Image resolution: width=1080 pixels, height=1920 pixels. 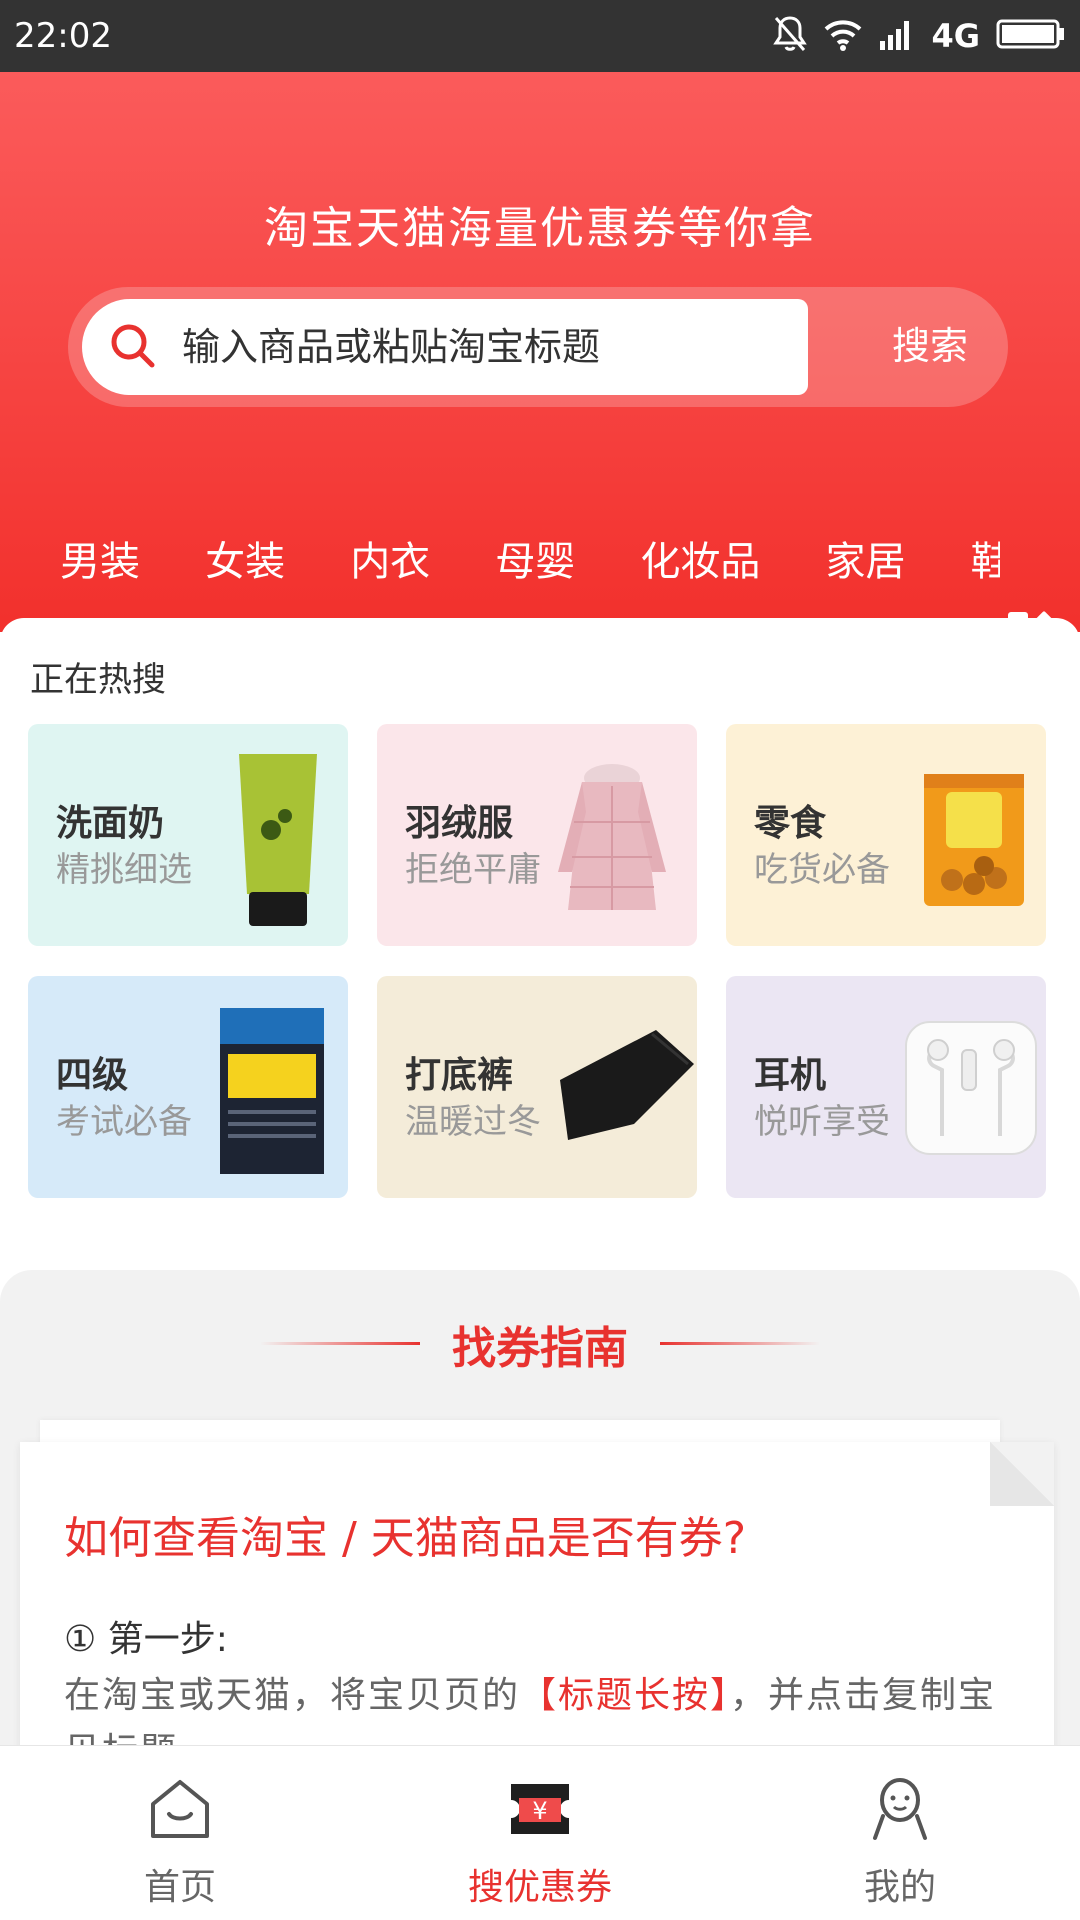 I want to click on slogan: 淘宝天猫海量优惠券等你拿, so click(x=540, y=228).